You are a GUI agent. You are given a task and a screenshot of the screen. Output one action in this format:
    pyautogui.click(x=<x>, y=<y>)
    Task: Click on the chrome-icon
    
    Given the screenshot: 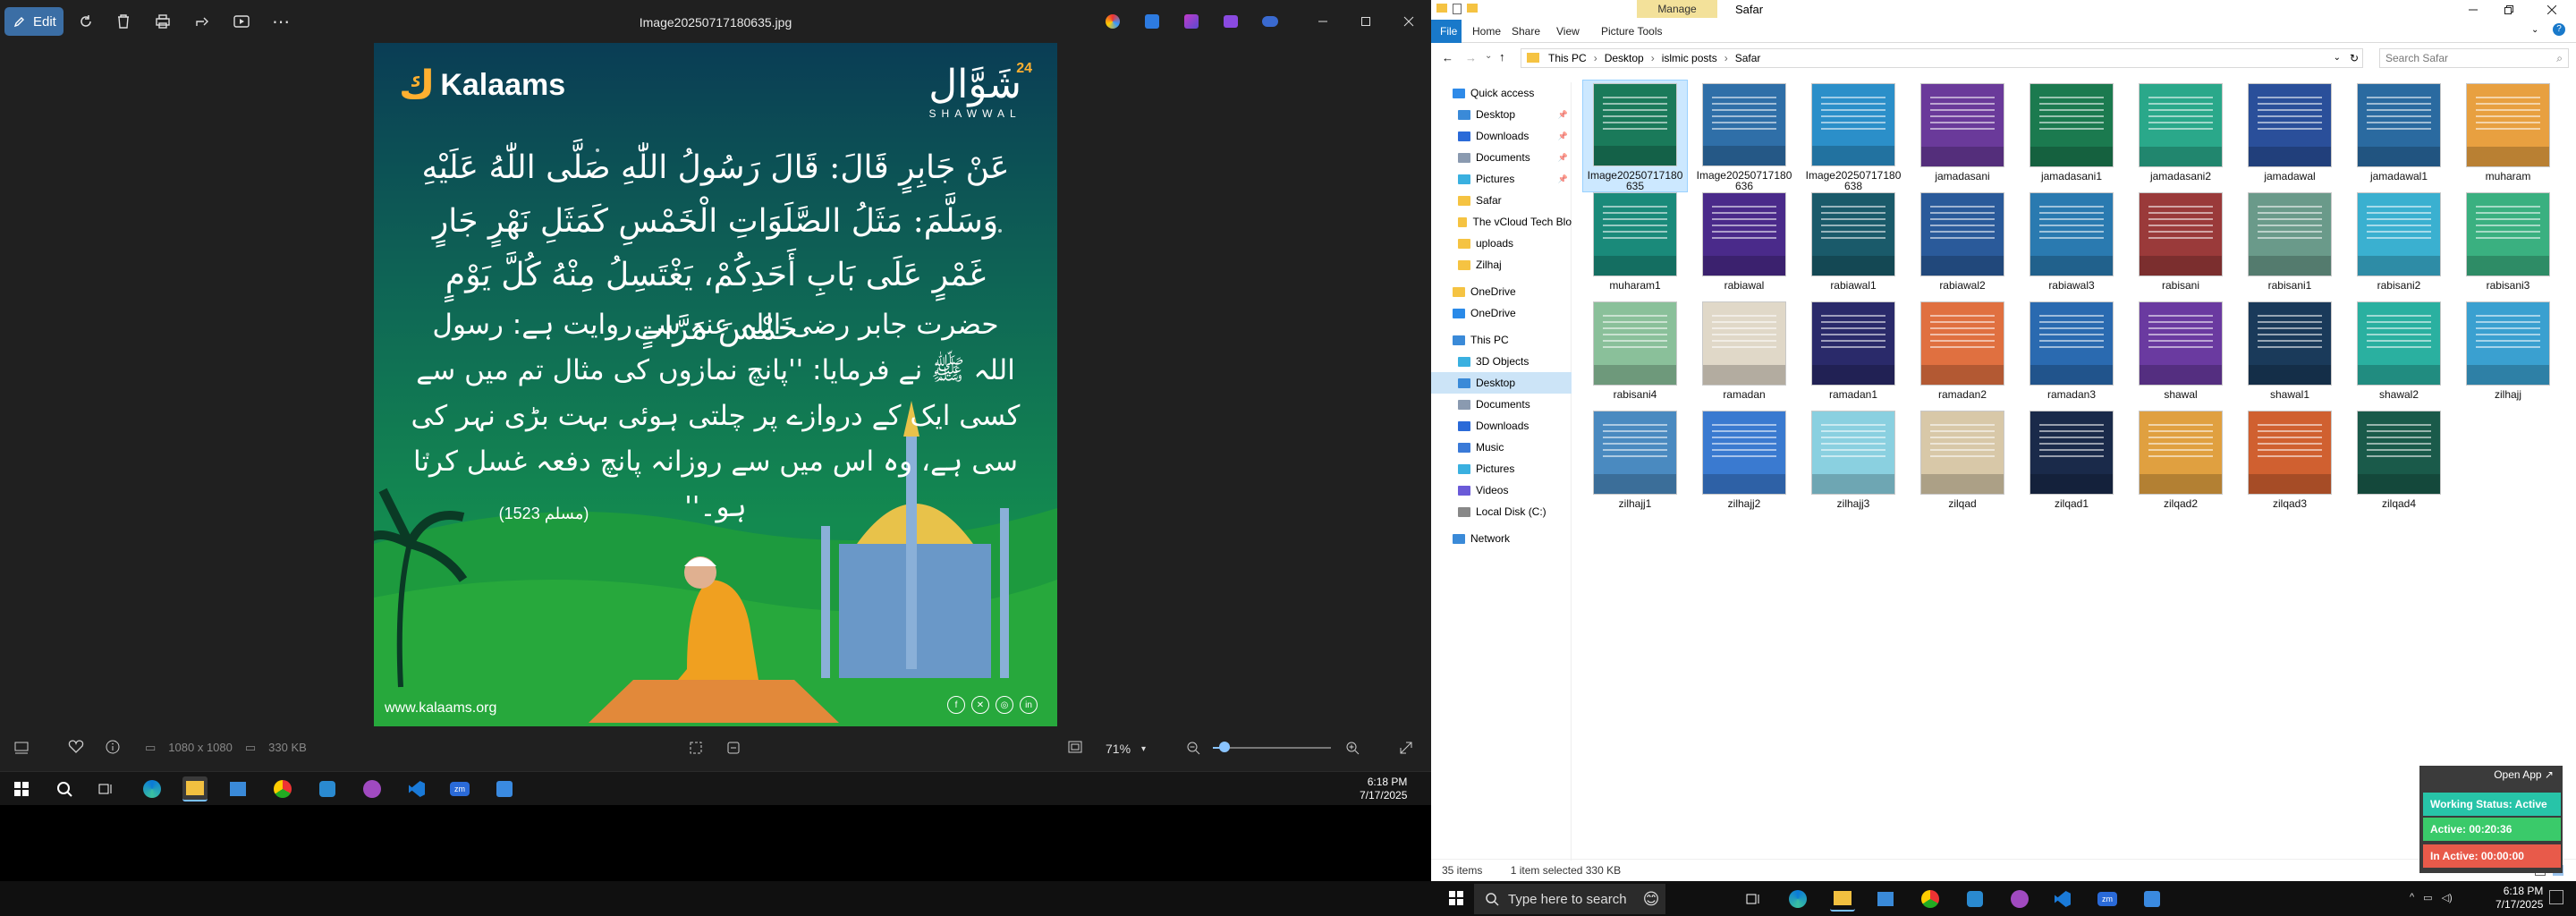 What is the action you would take?
    pyautogui.click(x=282, y=789)
    